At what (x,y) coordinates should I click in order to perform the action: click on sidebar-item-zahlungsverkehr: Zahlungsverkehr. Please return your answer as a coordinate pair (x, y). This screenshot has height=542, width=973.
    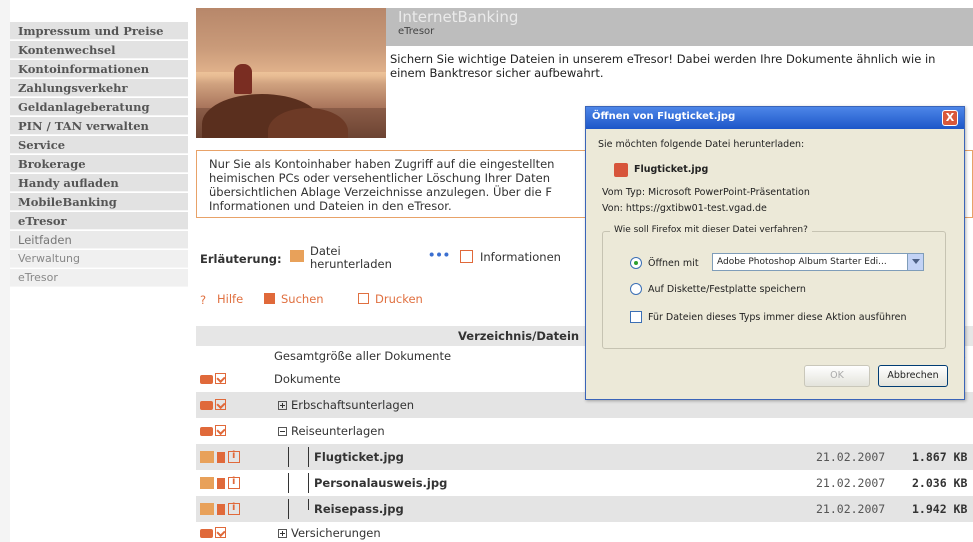
    Looking at the image, I should click on (99, 88).